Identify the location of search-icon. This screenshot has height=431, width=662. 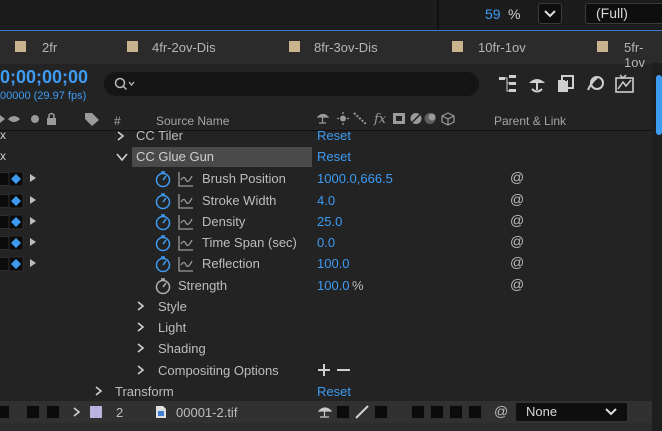
(124, 84).